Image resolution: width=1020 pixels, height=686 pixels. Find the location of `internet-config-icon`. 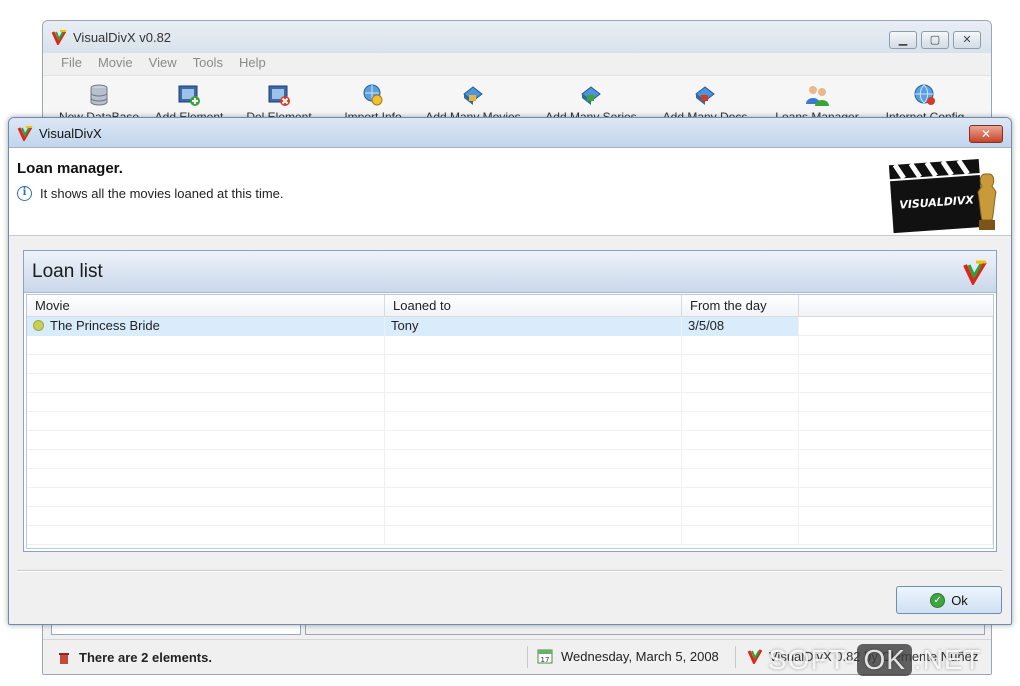

internet-config-icon is located at coordinates (924, 94).